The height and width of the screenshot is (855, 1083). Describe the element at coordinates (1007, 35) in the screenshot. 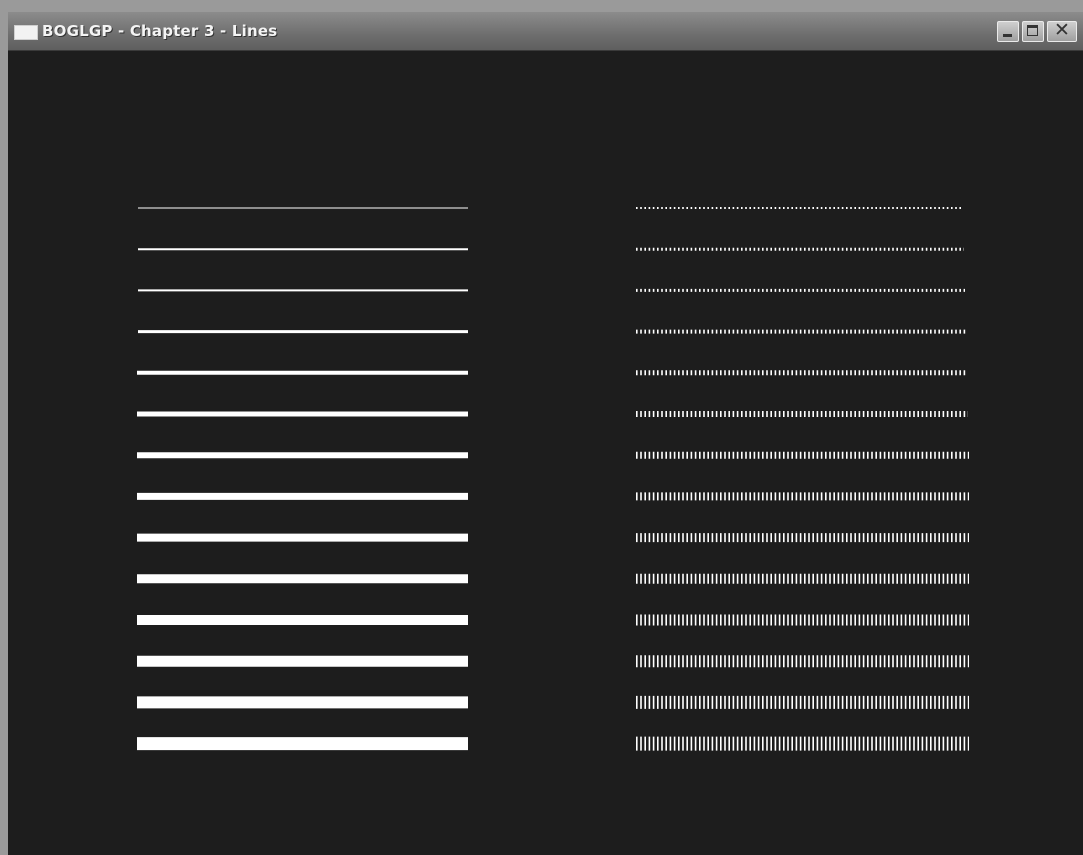

I see `minimize-icon` at that location.